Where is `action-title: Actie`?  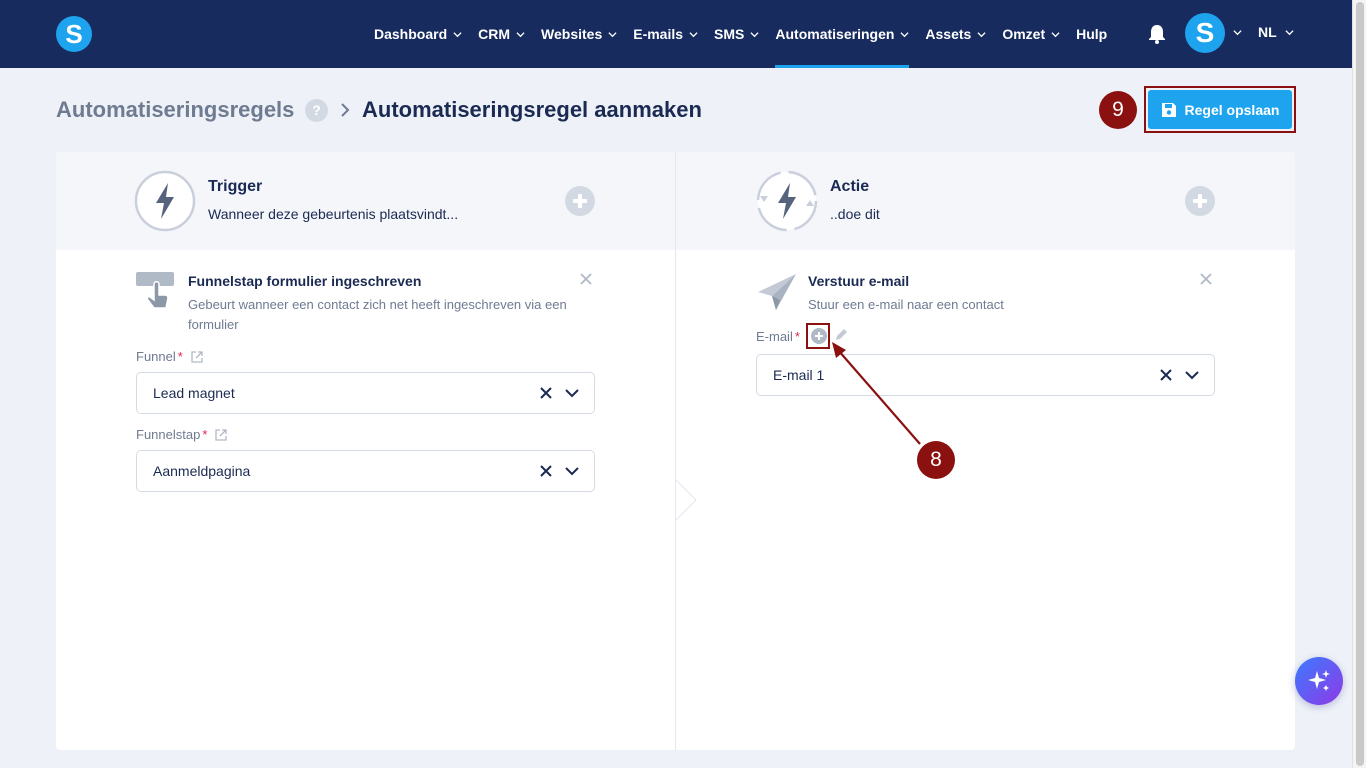 action-title: Actie is located at coordinates (850, 186).